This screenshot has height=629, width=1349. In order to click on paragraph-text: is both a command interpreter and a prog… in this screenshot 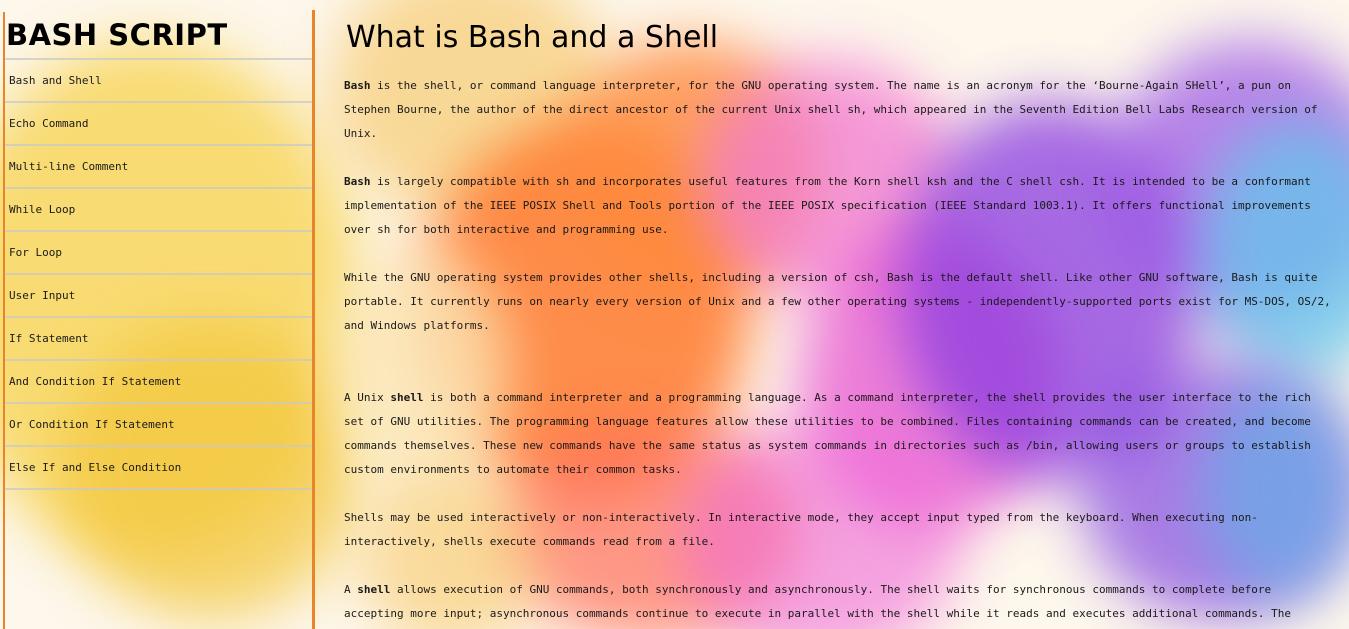, I will do `click(827, 433)`.